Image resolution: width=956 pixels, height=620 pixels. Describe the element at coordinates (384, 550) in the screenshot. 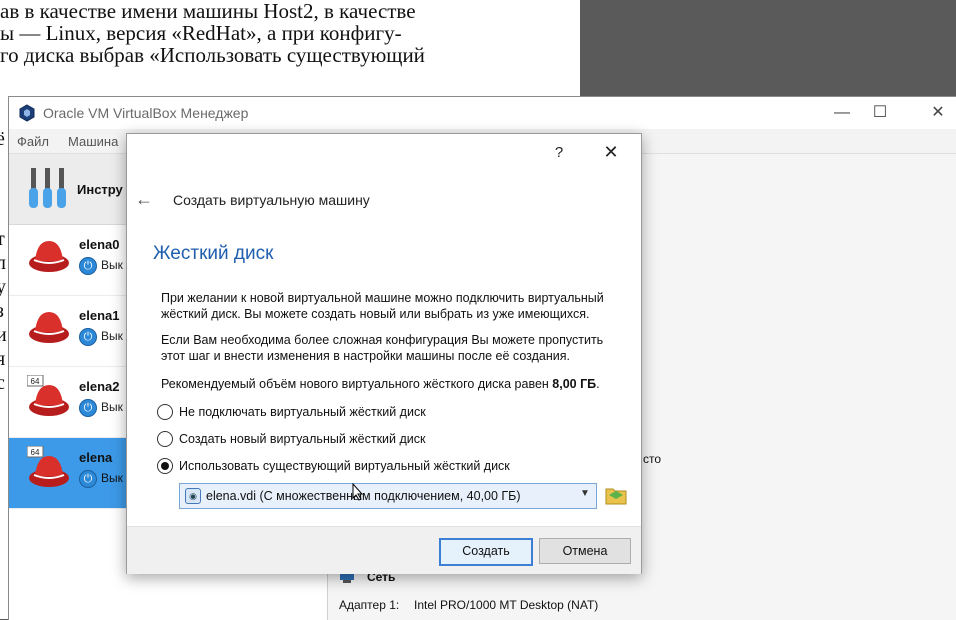

I see `dialog-footer: Создать Отмена` at that location.